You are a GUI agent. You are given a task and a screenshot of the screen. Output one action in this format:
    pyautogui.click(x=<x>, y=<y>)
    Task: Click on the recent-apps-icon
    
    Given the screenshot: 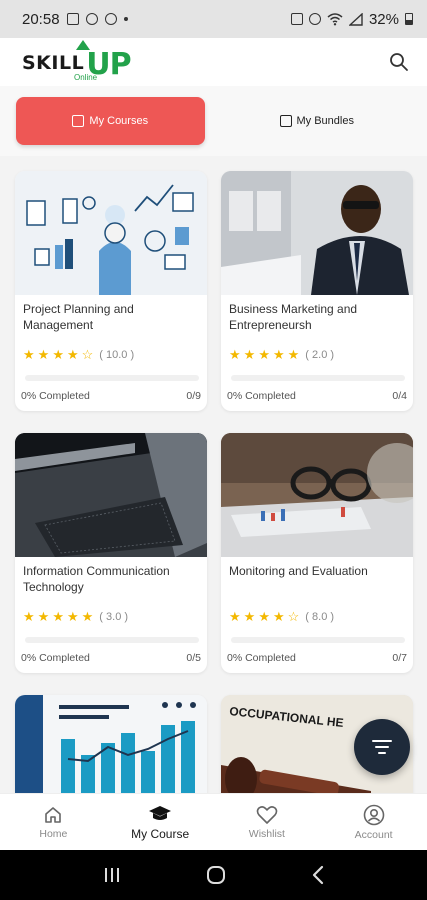 What is the action you would take?
    pyautogui.click(x=112, y=875)
    